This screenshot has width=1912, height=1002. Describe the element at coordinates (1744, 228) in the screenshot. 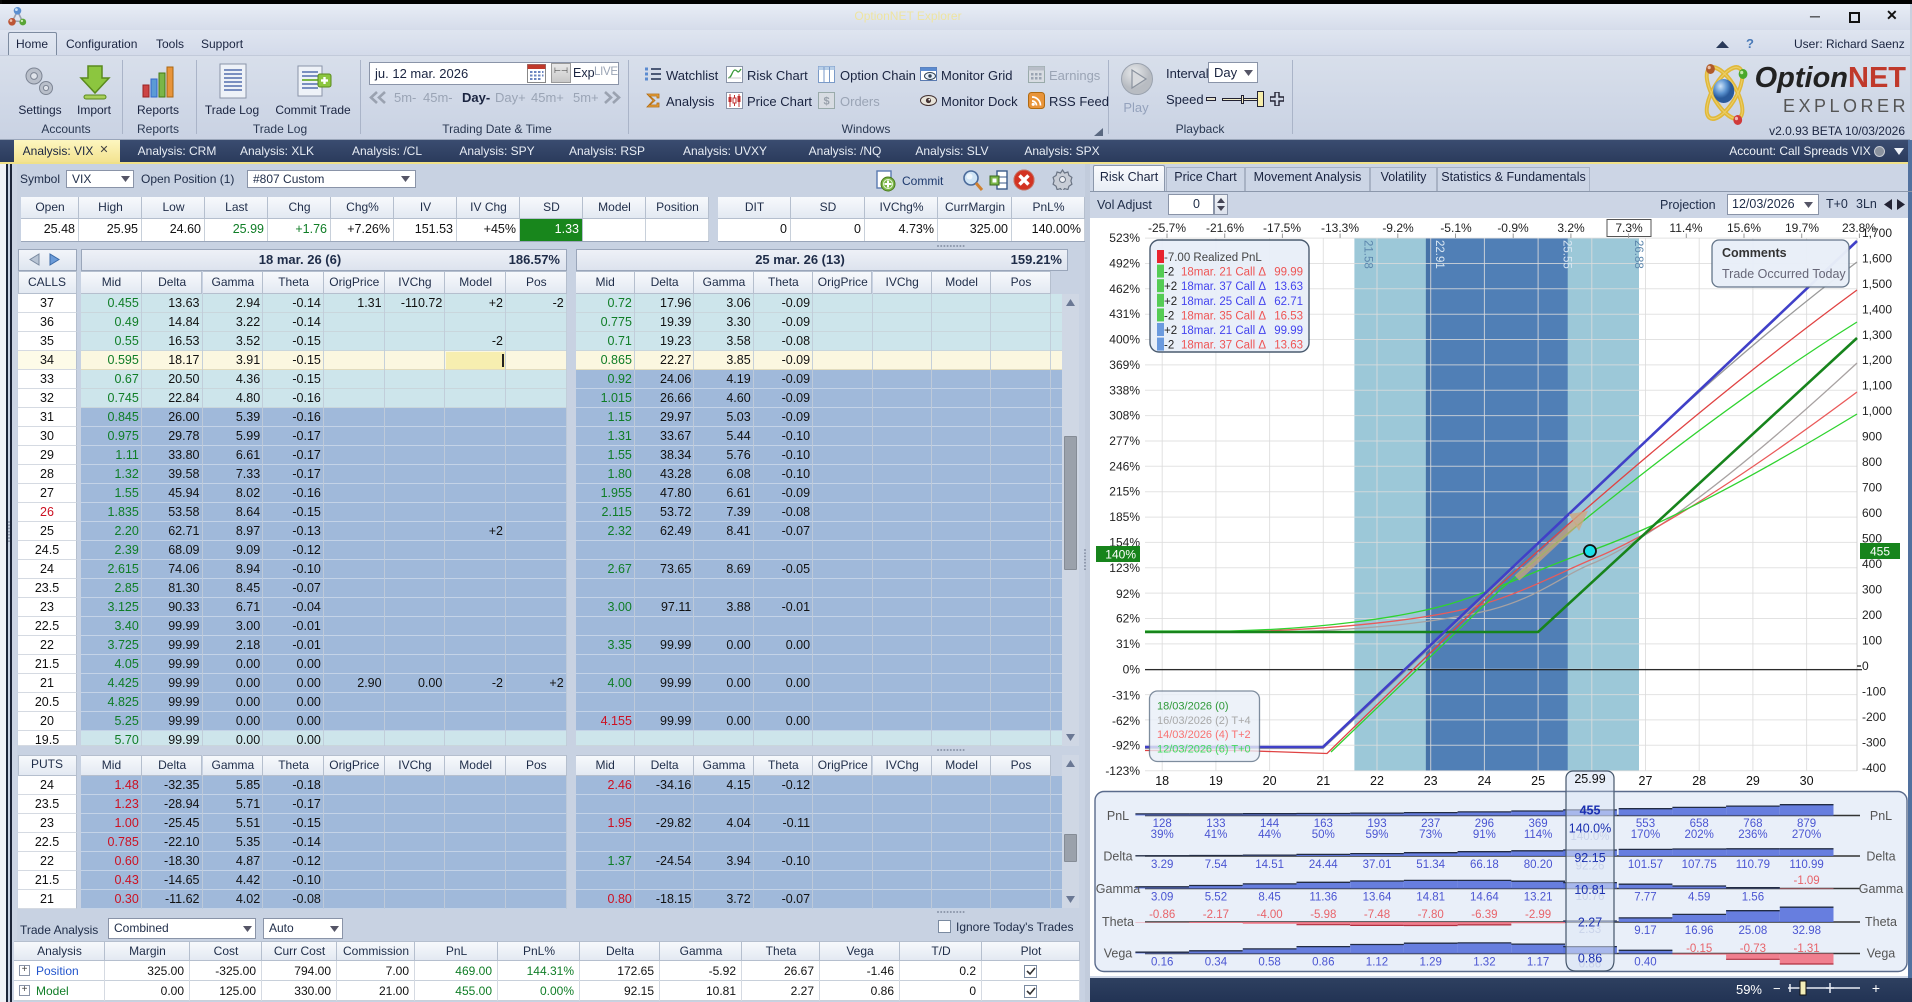

I see `svg-text: 15.6%` at that location.